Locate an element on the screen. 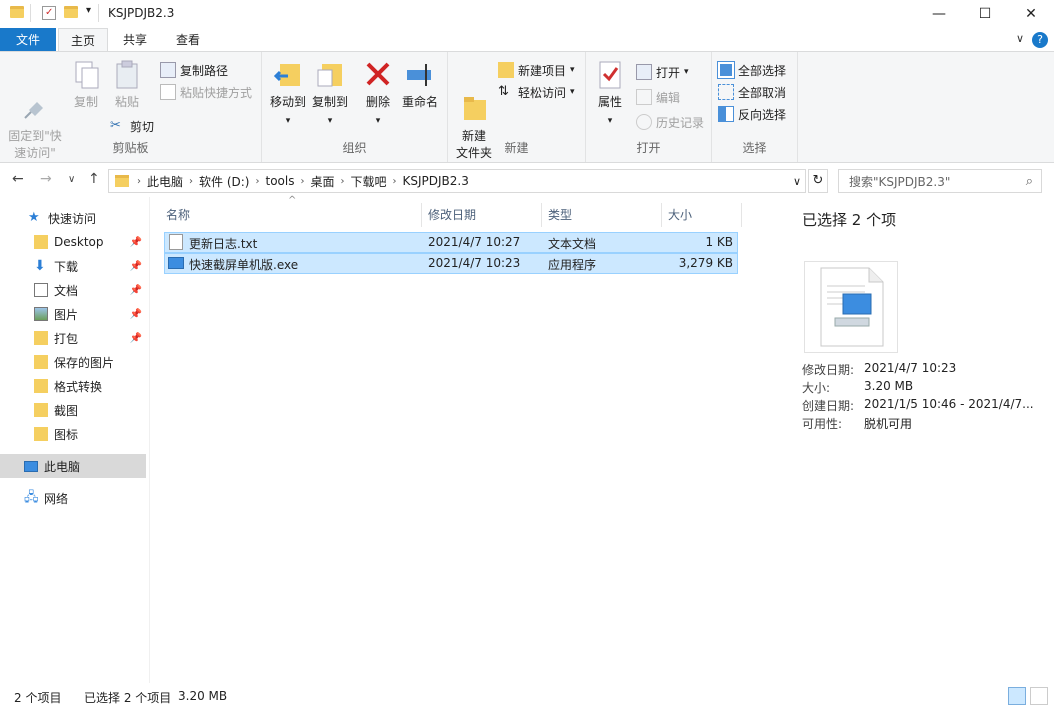  sidebar-item-format-convert: 格式转换 is located at coordinates (73, 386).